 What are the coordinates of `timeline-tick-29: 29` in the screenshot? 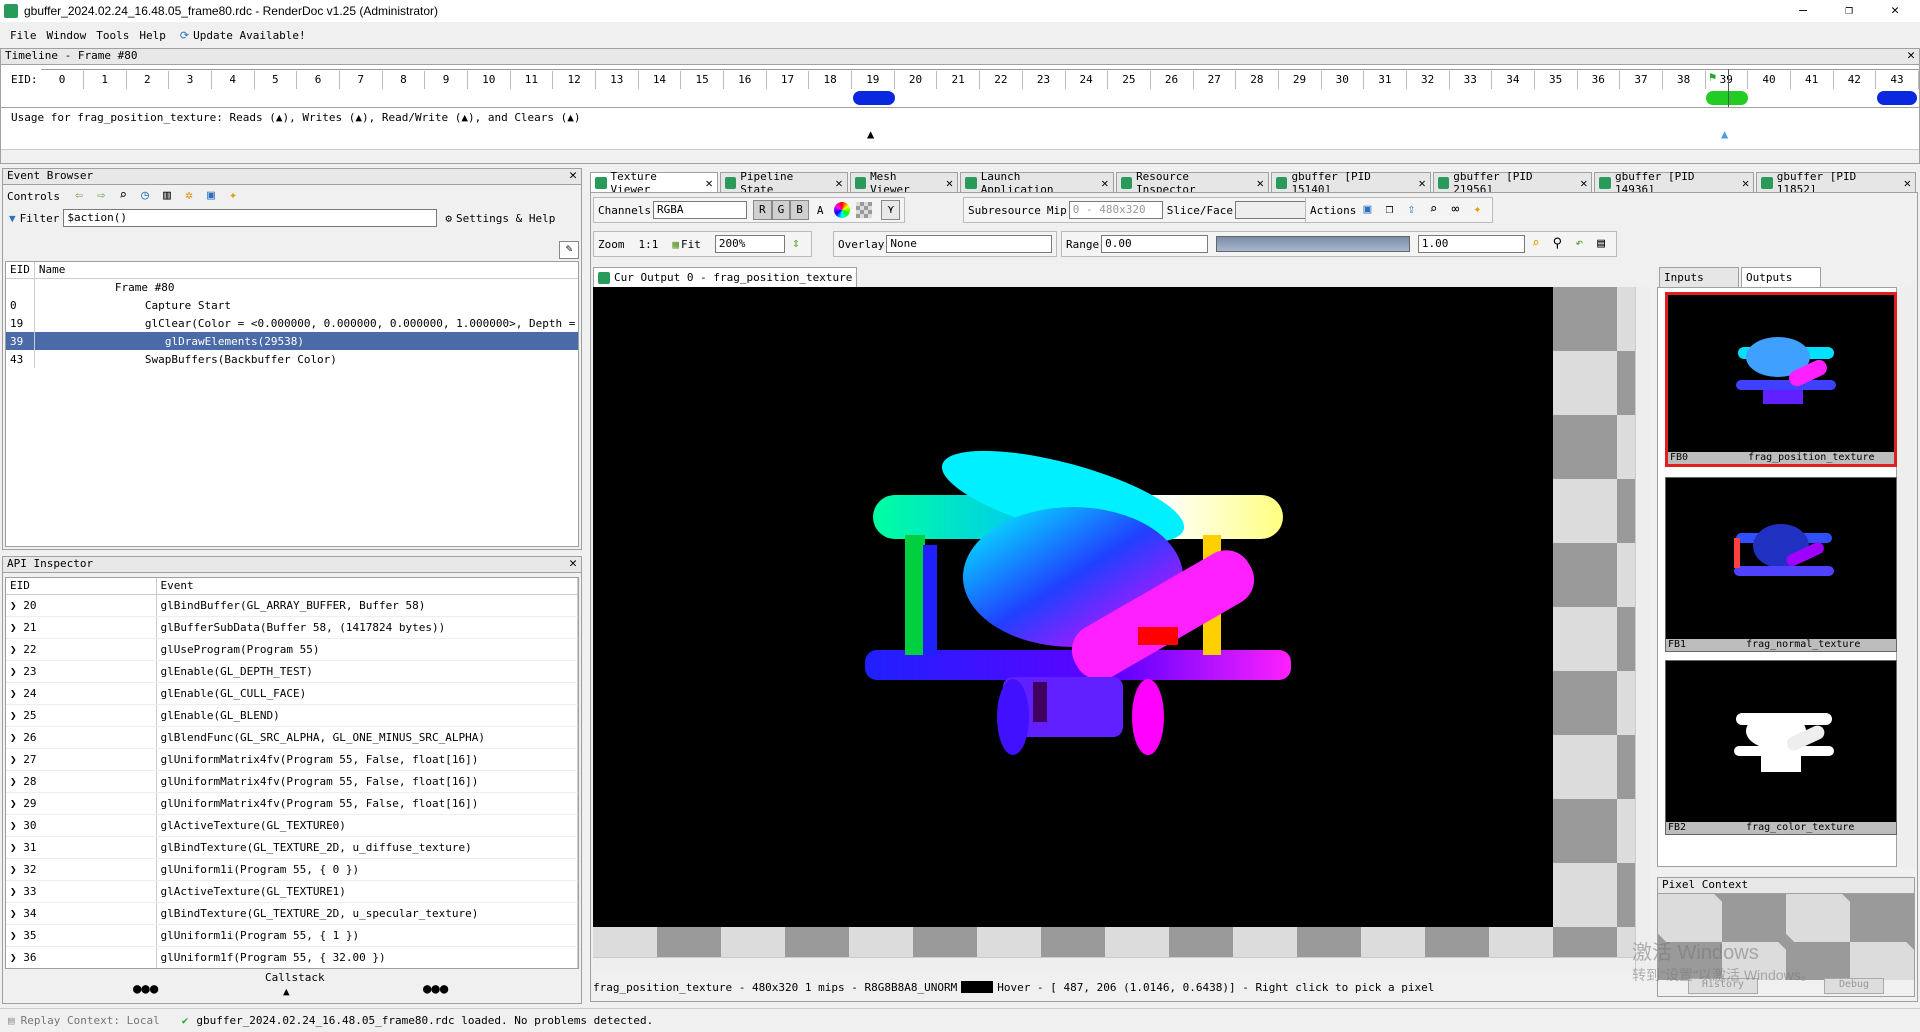 It's located at (1299, 79).